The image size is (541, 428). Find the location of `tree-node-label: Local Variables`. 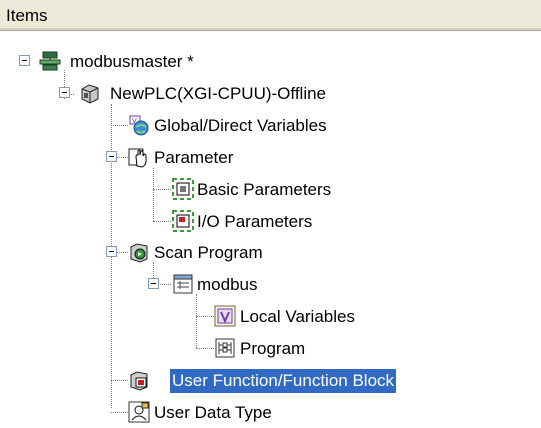

tree-node-label: Local Variables is located at coordinates (297, 316).